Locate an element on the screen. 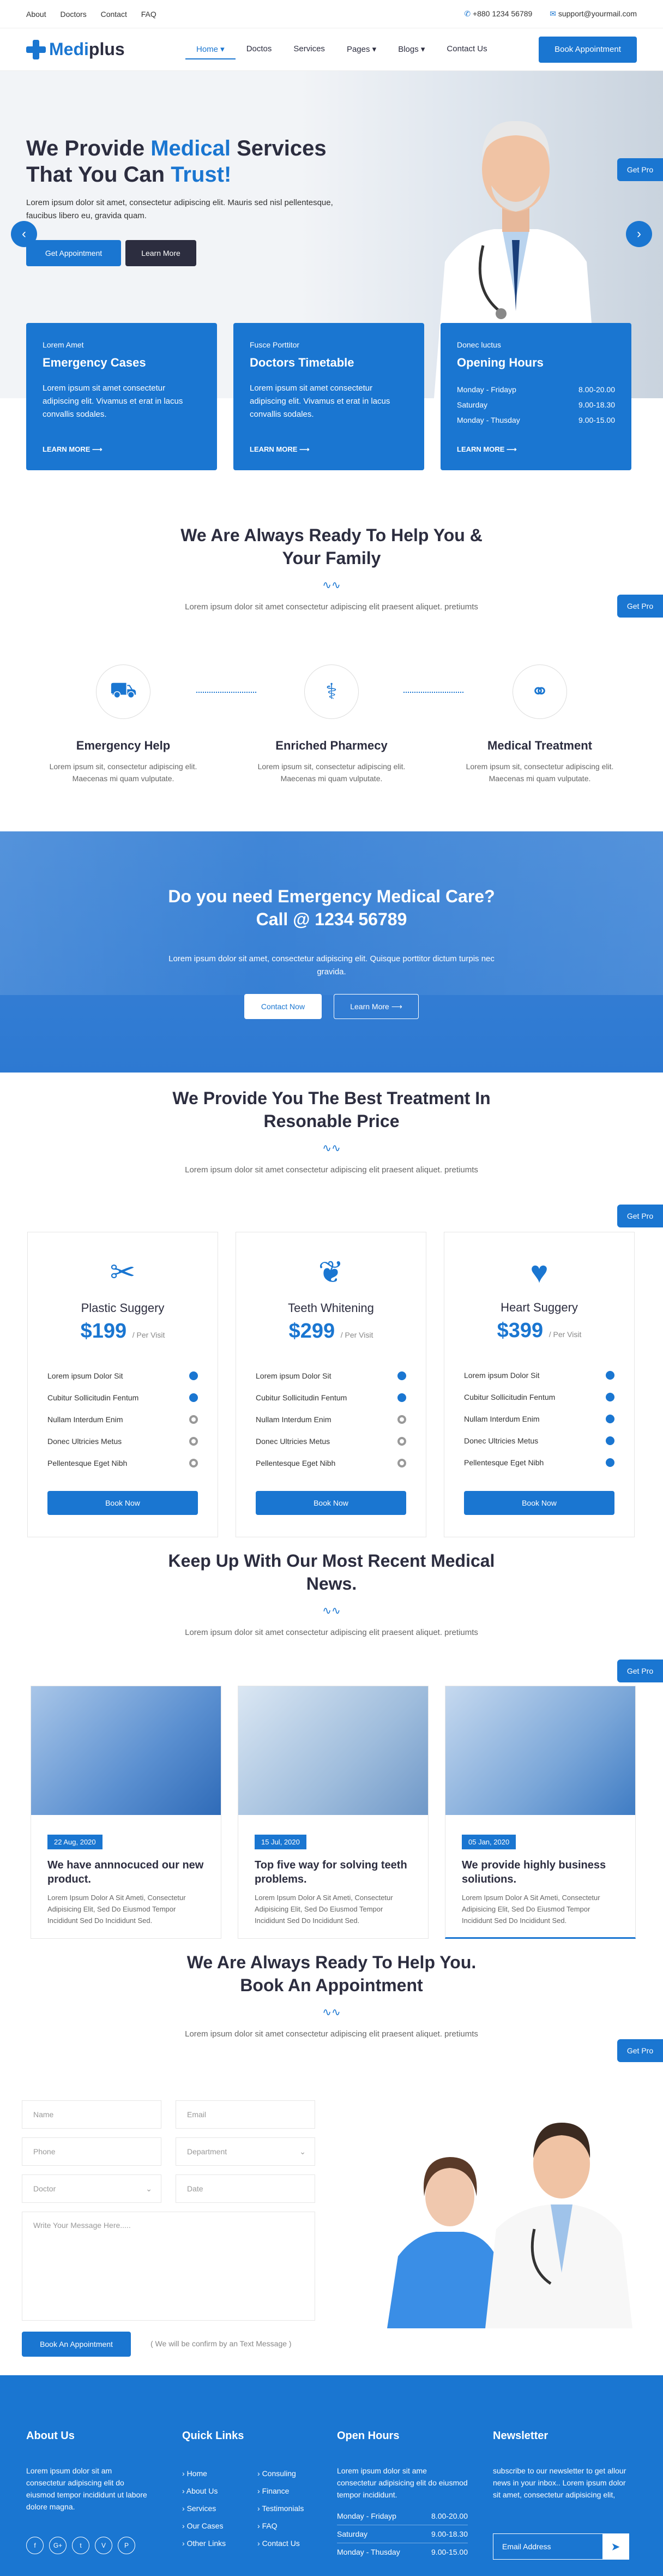  nav-item-pages: Pages ▾ is located at coordinates (361, 50).